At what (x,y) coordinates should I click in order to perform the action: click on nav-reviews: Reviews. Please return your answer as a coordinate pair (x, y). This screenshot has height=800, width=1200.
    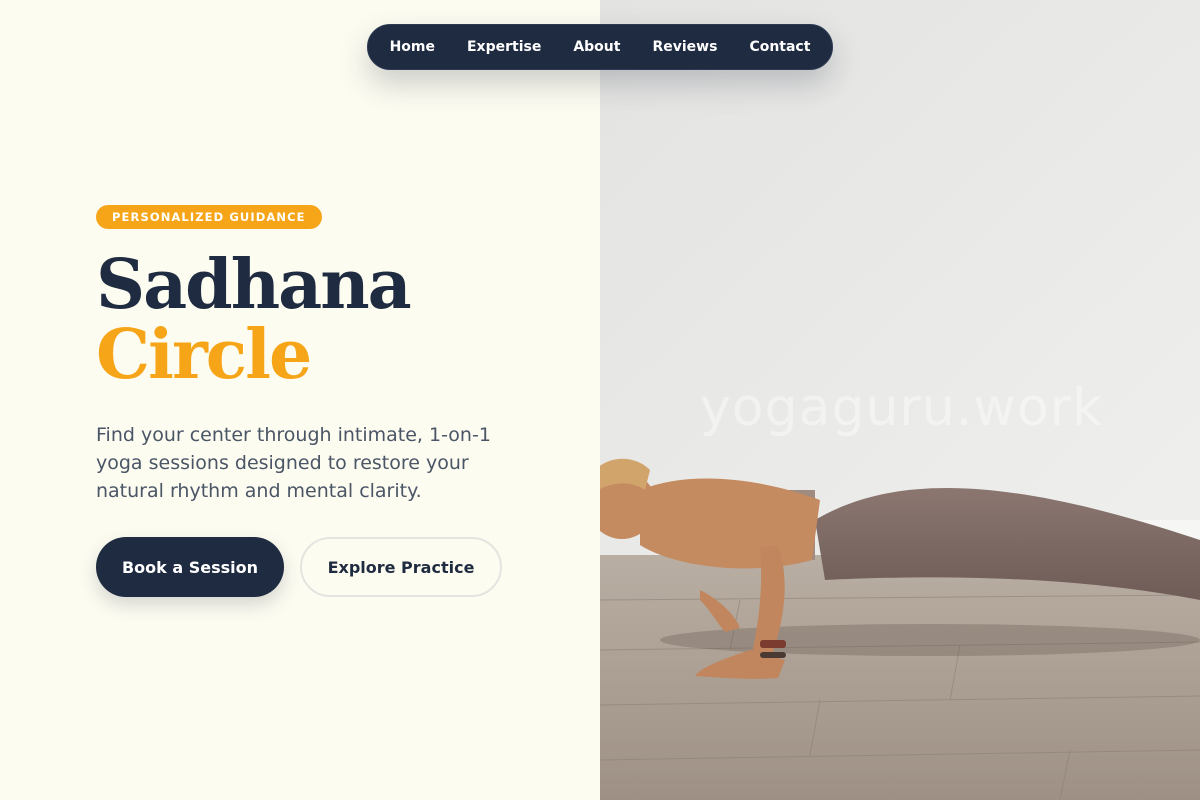
    Looking at the image, I should click on (684, 47).